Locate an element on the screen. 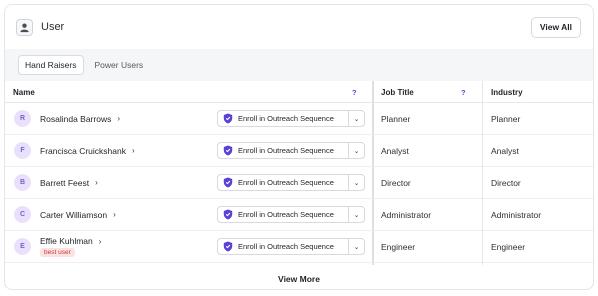 The image size is (598, 296). table-header: Name ? Job Title ? Industry is located at coordinates (299, 92).